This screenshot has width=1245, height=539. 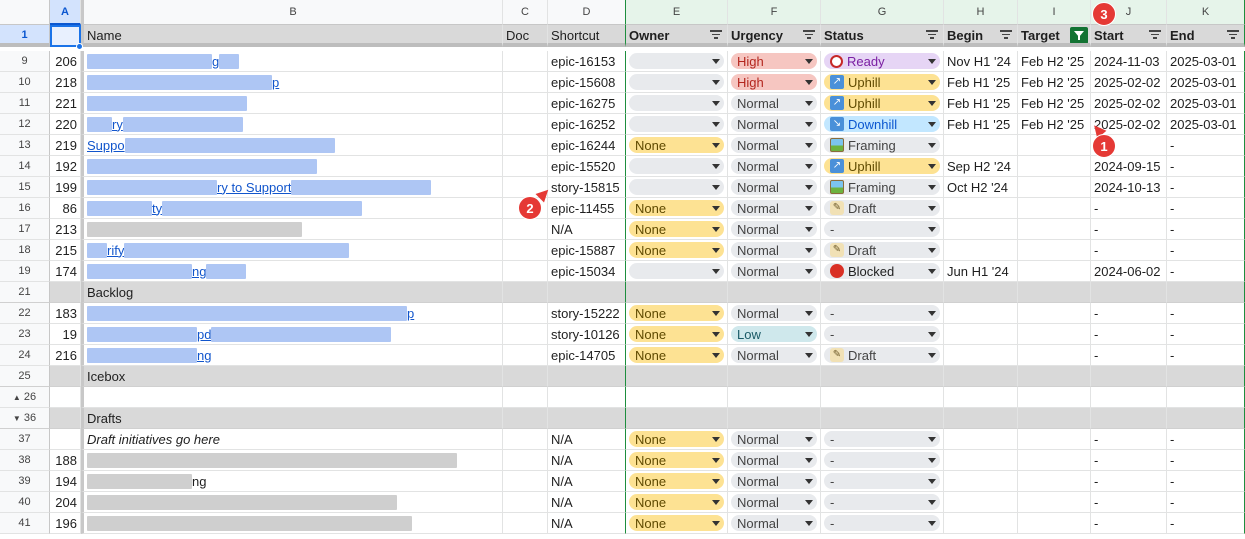 I want to click on select-all-corner, so click(x=25, y=12).